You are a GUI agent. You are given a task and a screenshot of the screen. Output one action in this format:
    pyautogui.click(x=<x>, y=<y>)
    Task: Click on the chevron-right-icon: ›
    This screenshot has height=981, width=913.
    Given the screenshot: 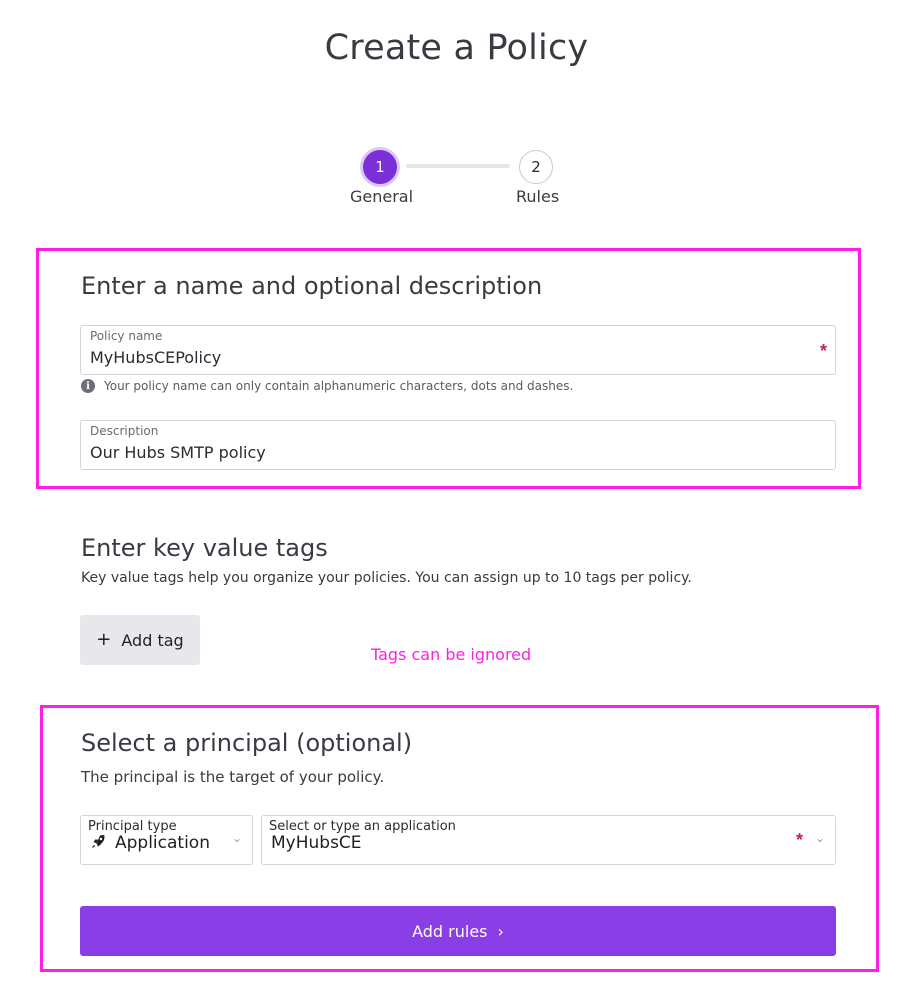 What is the action you would take?
    pyautogui.click(x=500, y=931)
    